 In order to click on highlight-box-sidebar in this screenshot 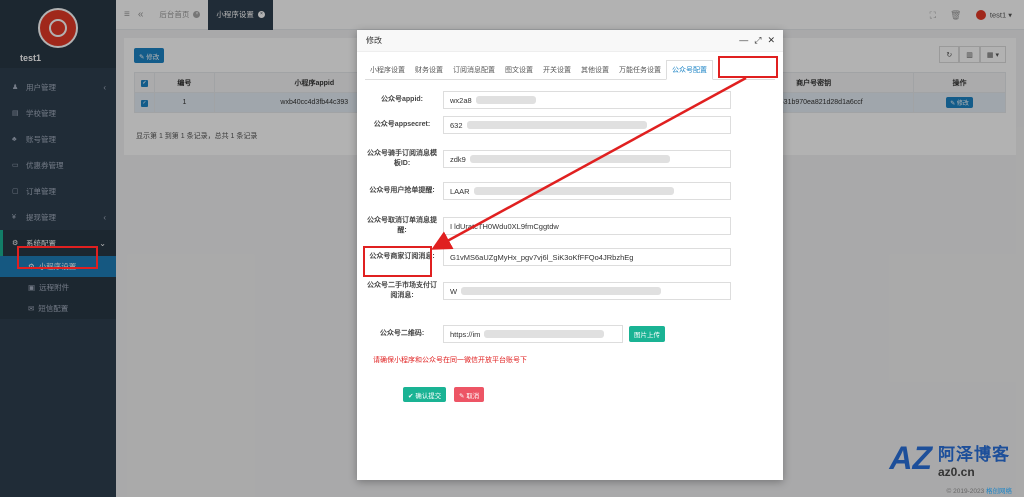, I will do `click(57, 257)`.